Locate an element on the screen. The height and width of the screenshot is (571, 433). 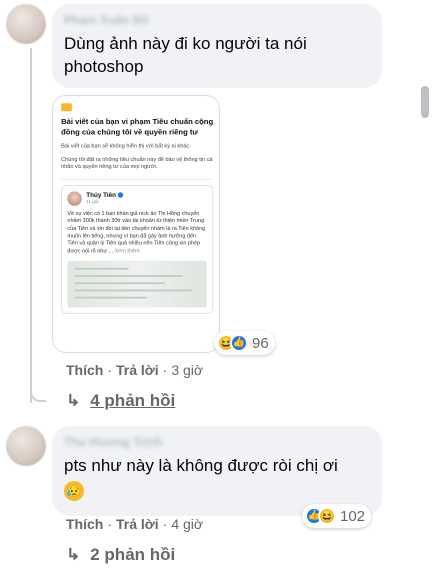
comment-text-line: Dùng ảnh này đi ko người ta nói is located at coordinates (185, 43).